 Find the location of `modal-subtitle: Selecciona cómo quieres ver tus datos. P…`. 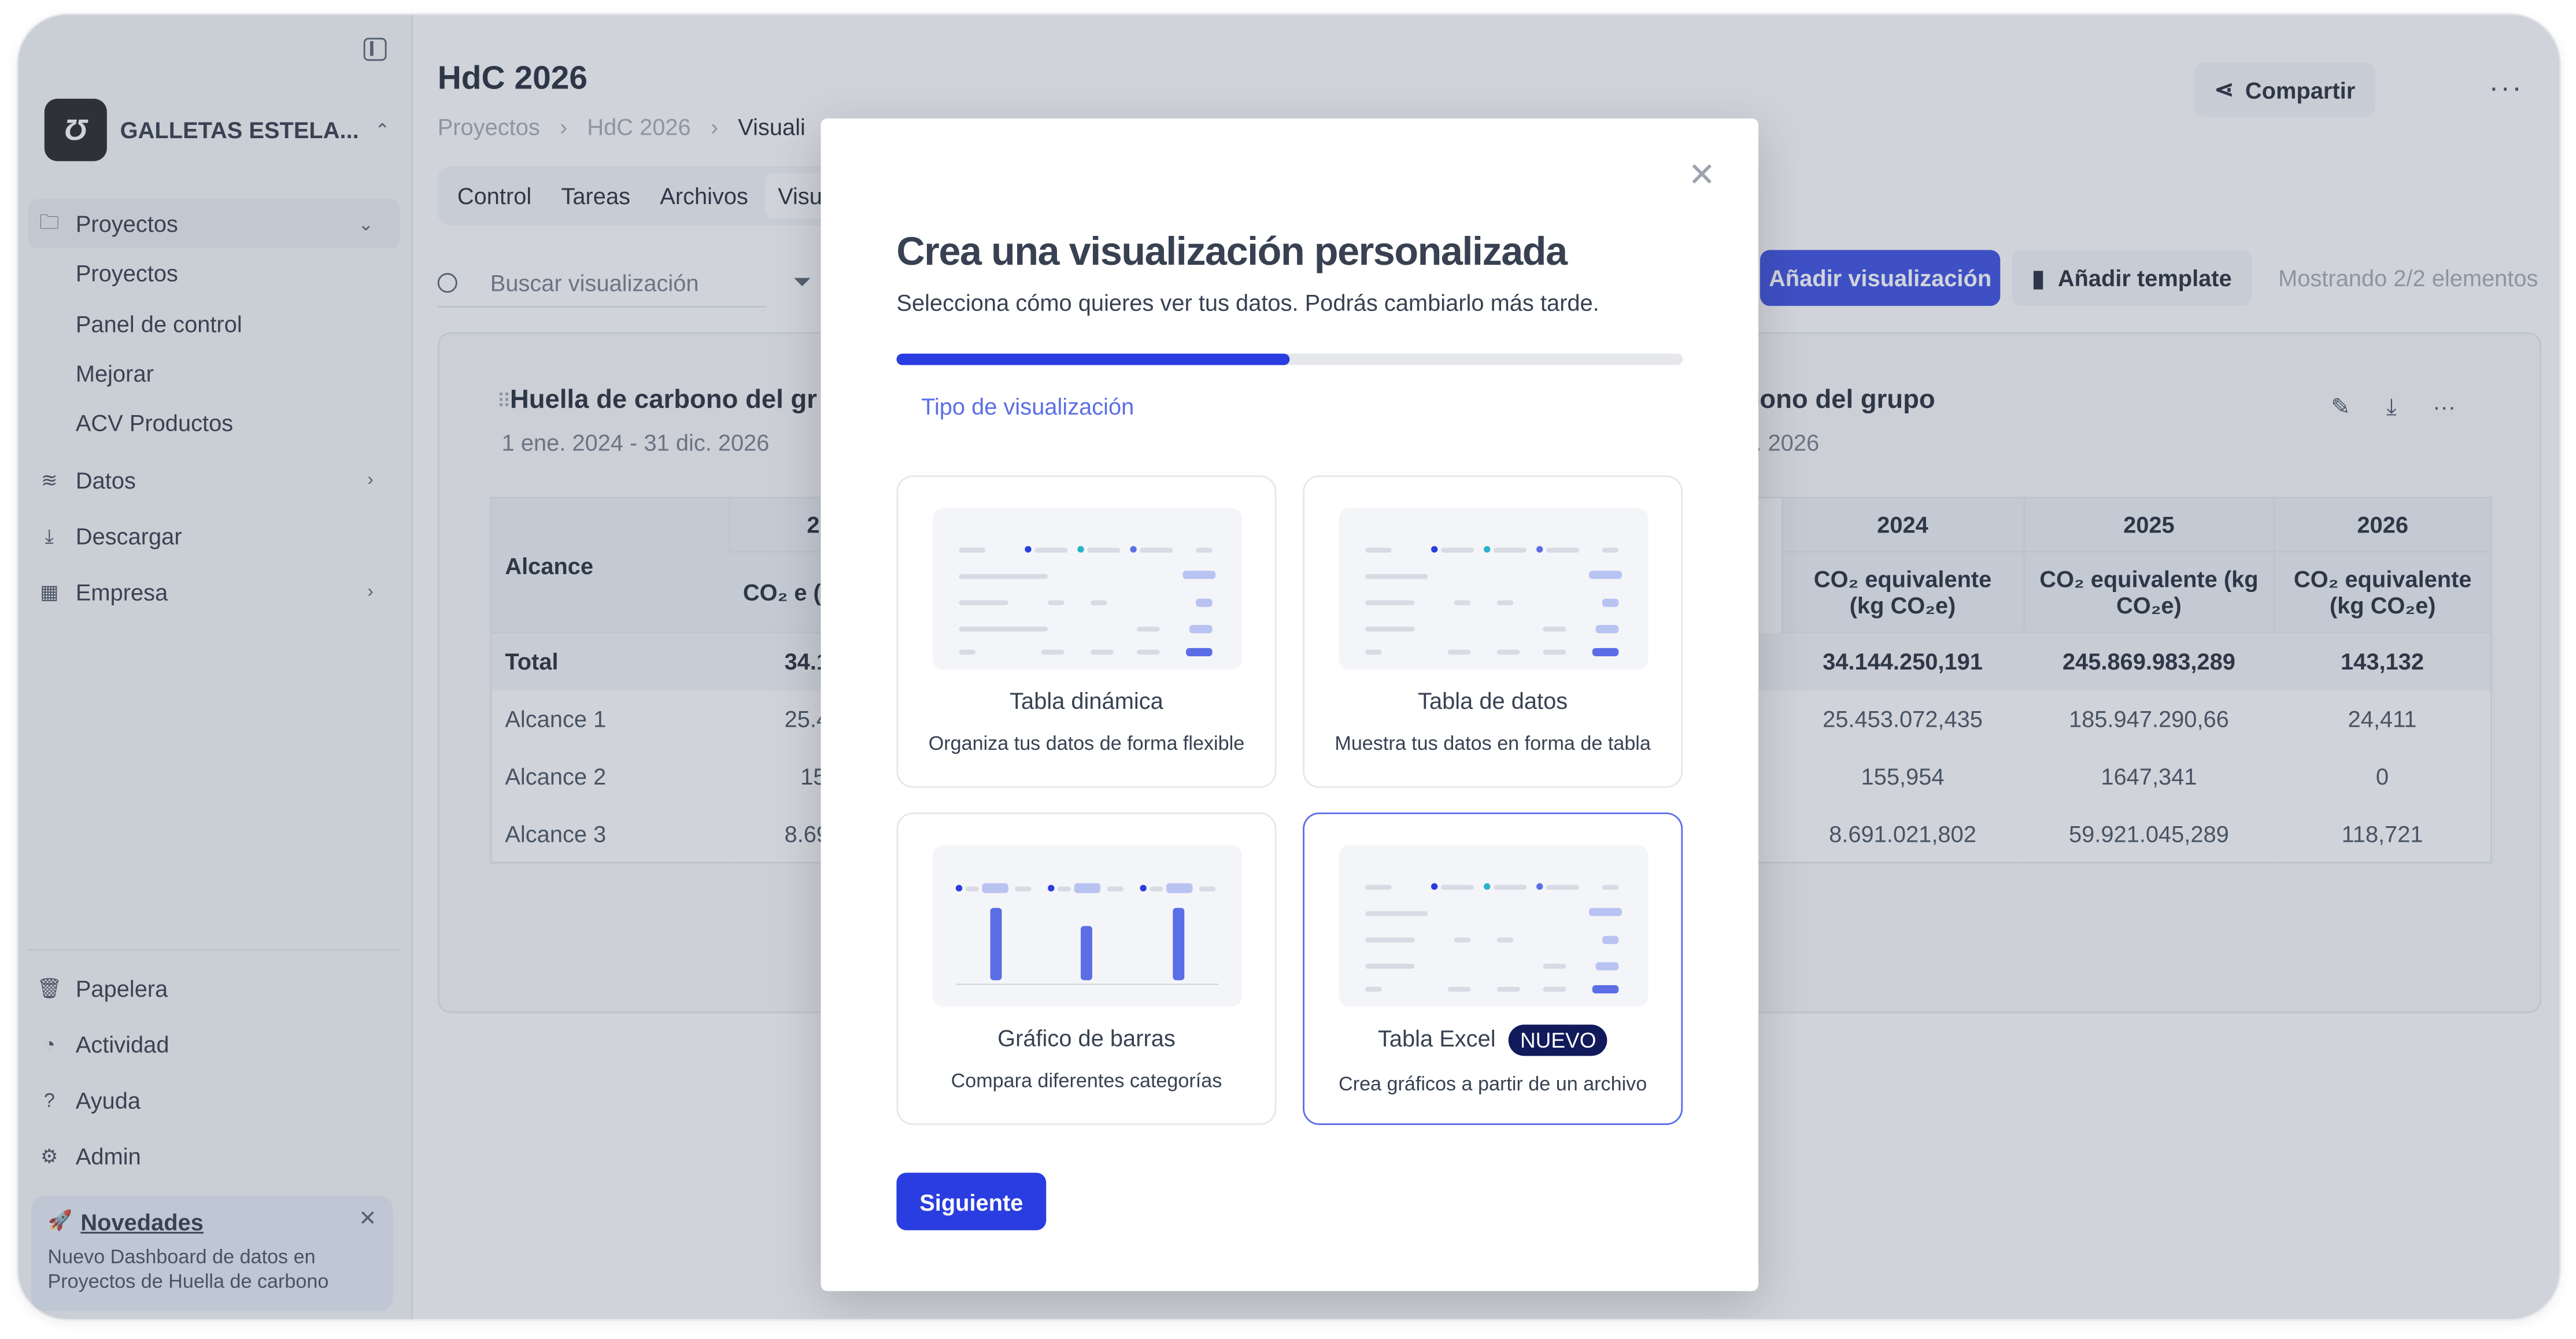

modal-subtitle: Selecciona cómo quieres ver tus datos. P… is located at coordinates (1247, 302).